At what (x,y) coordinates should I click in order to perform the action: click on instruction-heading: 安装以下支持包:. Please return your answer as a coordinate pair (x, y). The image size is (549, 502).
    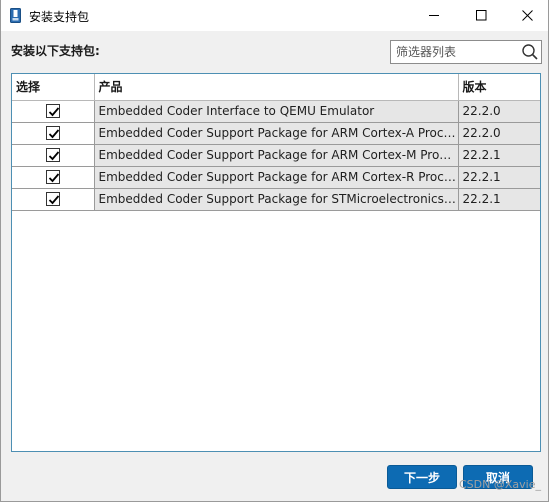
    Looking at the image, I should click on (55, 51).